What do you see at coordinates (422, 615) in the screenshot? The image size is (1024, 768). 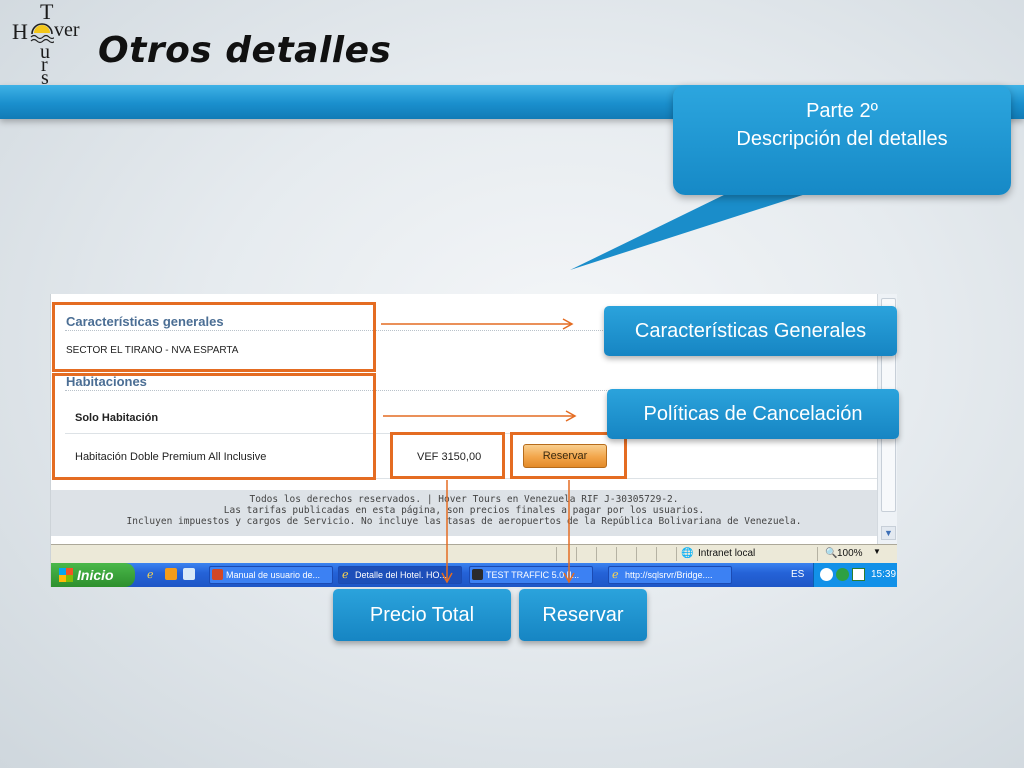 I see `label-precio-total: Precio Total` at bounding box center [422, 615].